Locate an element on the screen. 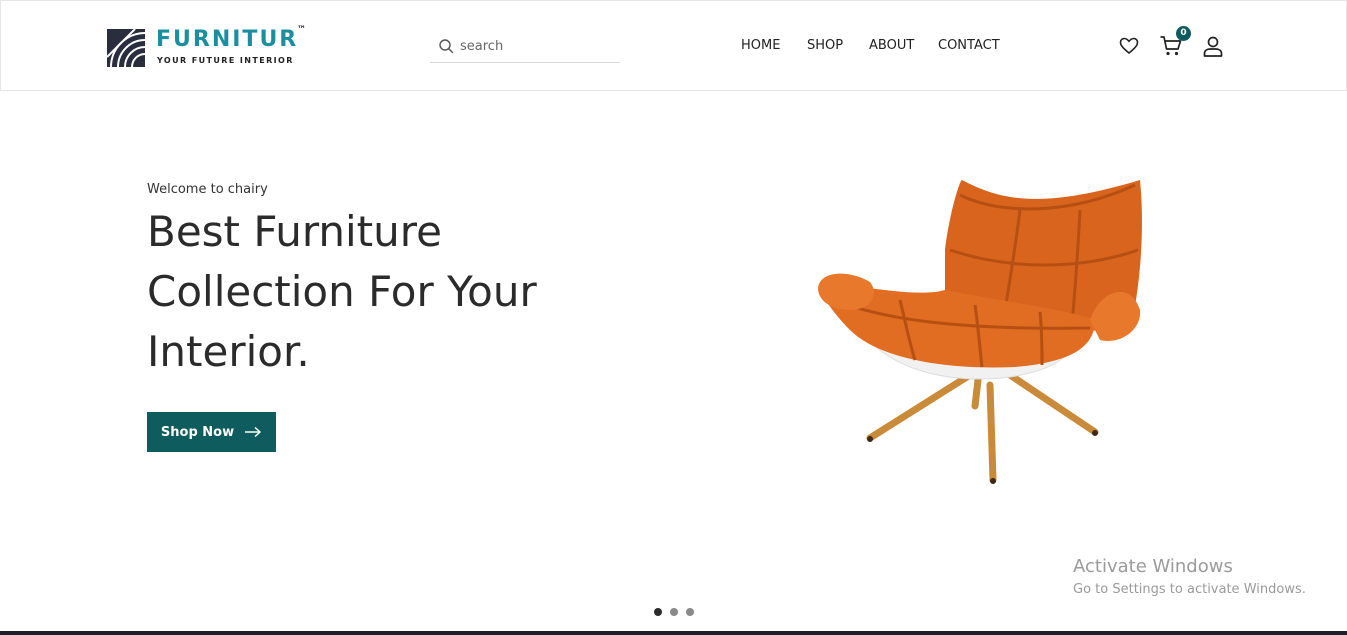 The width and height of the screenshot is (1347, 635). shop-now-button: Shop Now is located at coordinates (211, 432).